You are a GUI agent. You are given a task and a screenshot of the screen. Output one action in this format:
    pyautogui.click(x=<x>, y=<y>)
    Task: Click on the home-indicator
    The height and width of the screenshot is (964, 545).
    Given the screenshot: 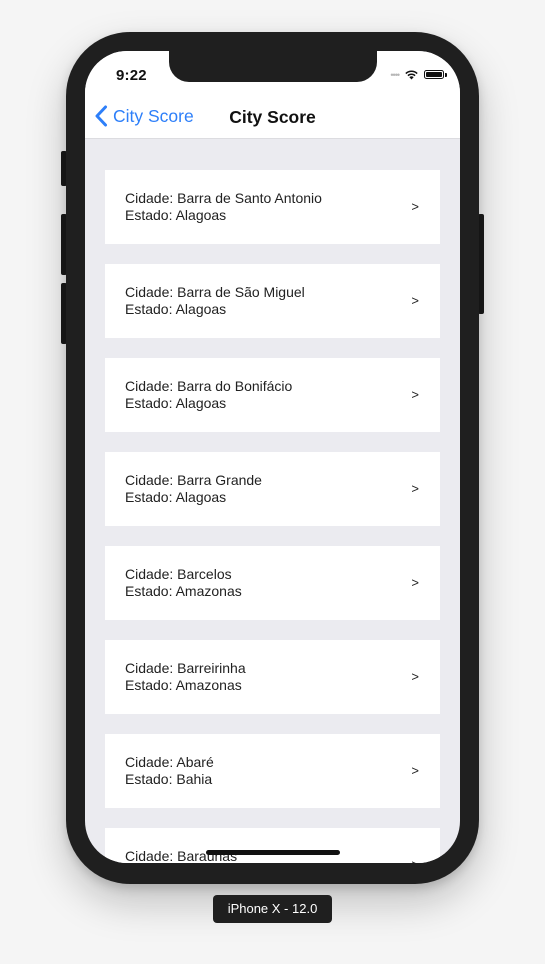 What is the action you would take?
    pyautogui.click(x=273, y=852)
    